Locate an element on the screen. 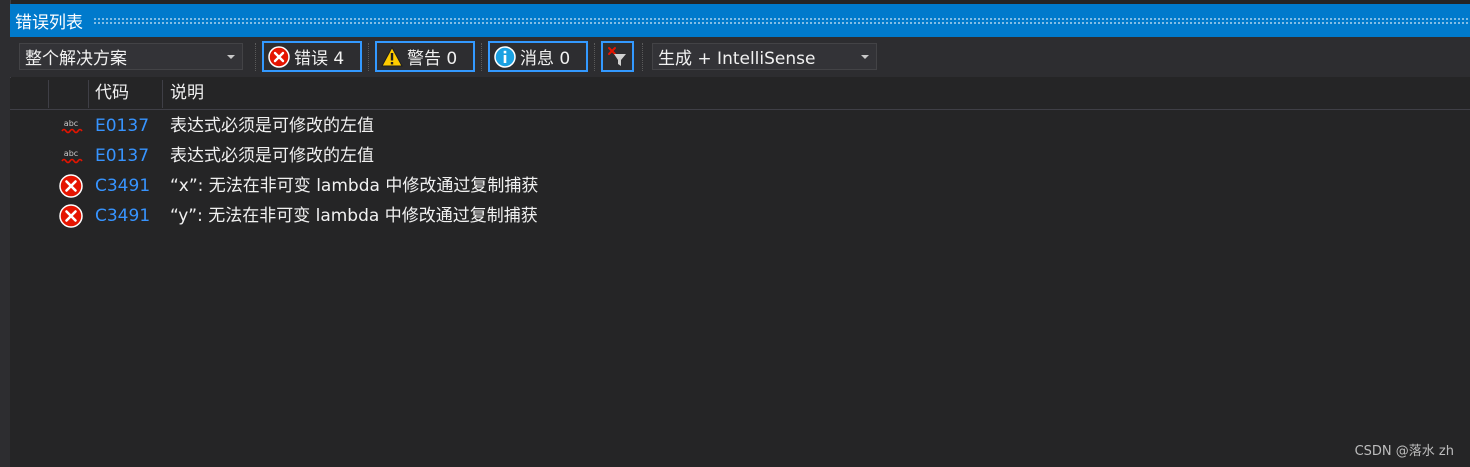 The width and height of the screenshot is (1470, 467). error-description: “x”: 无法在非可变 lambda 中修改通过复制捕获 is located at coordinates (354, 186).